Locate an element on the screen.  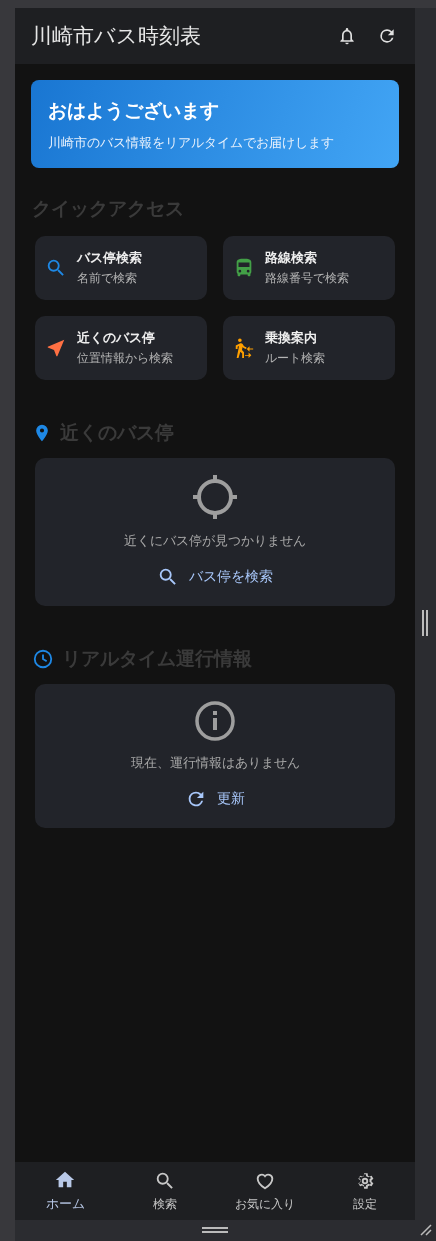
refresh-icon is located at coordinates (387, 36).